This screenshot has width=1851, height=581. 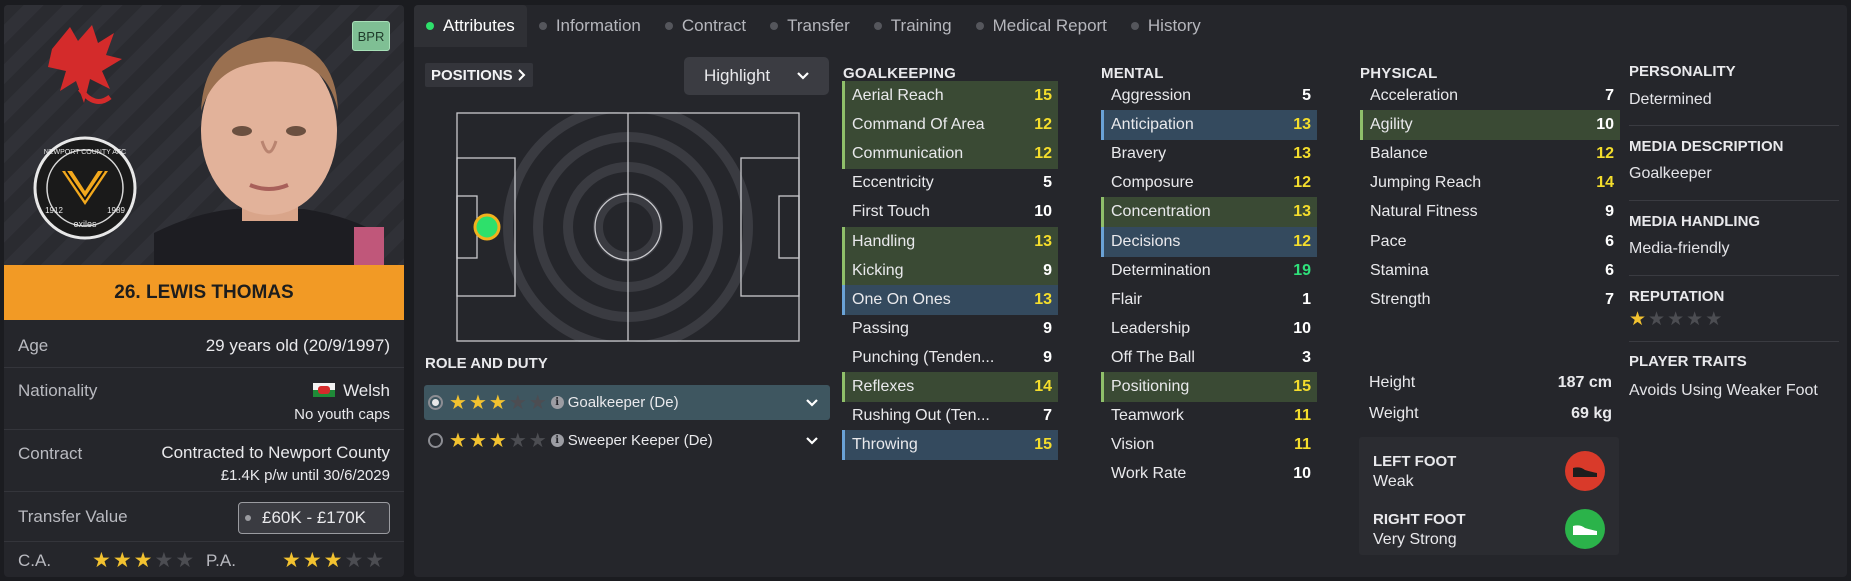 What do you see at coordinates (1209, 125) in the screenshot?
I see `attribute-row: Anticipation 13` at bounding box center [1209, 125].